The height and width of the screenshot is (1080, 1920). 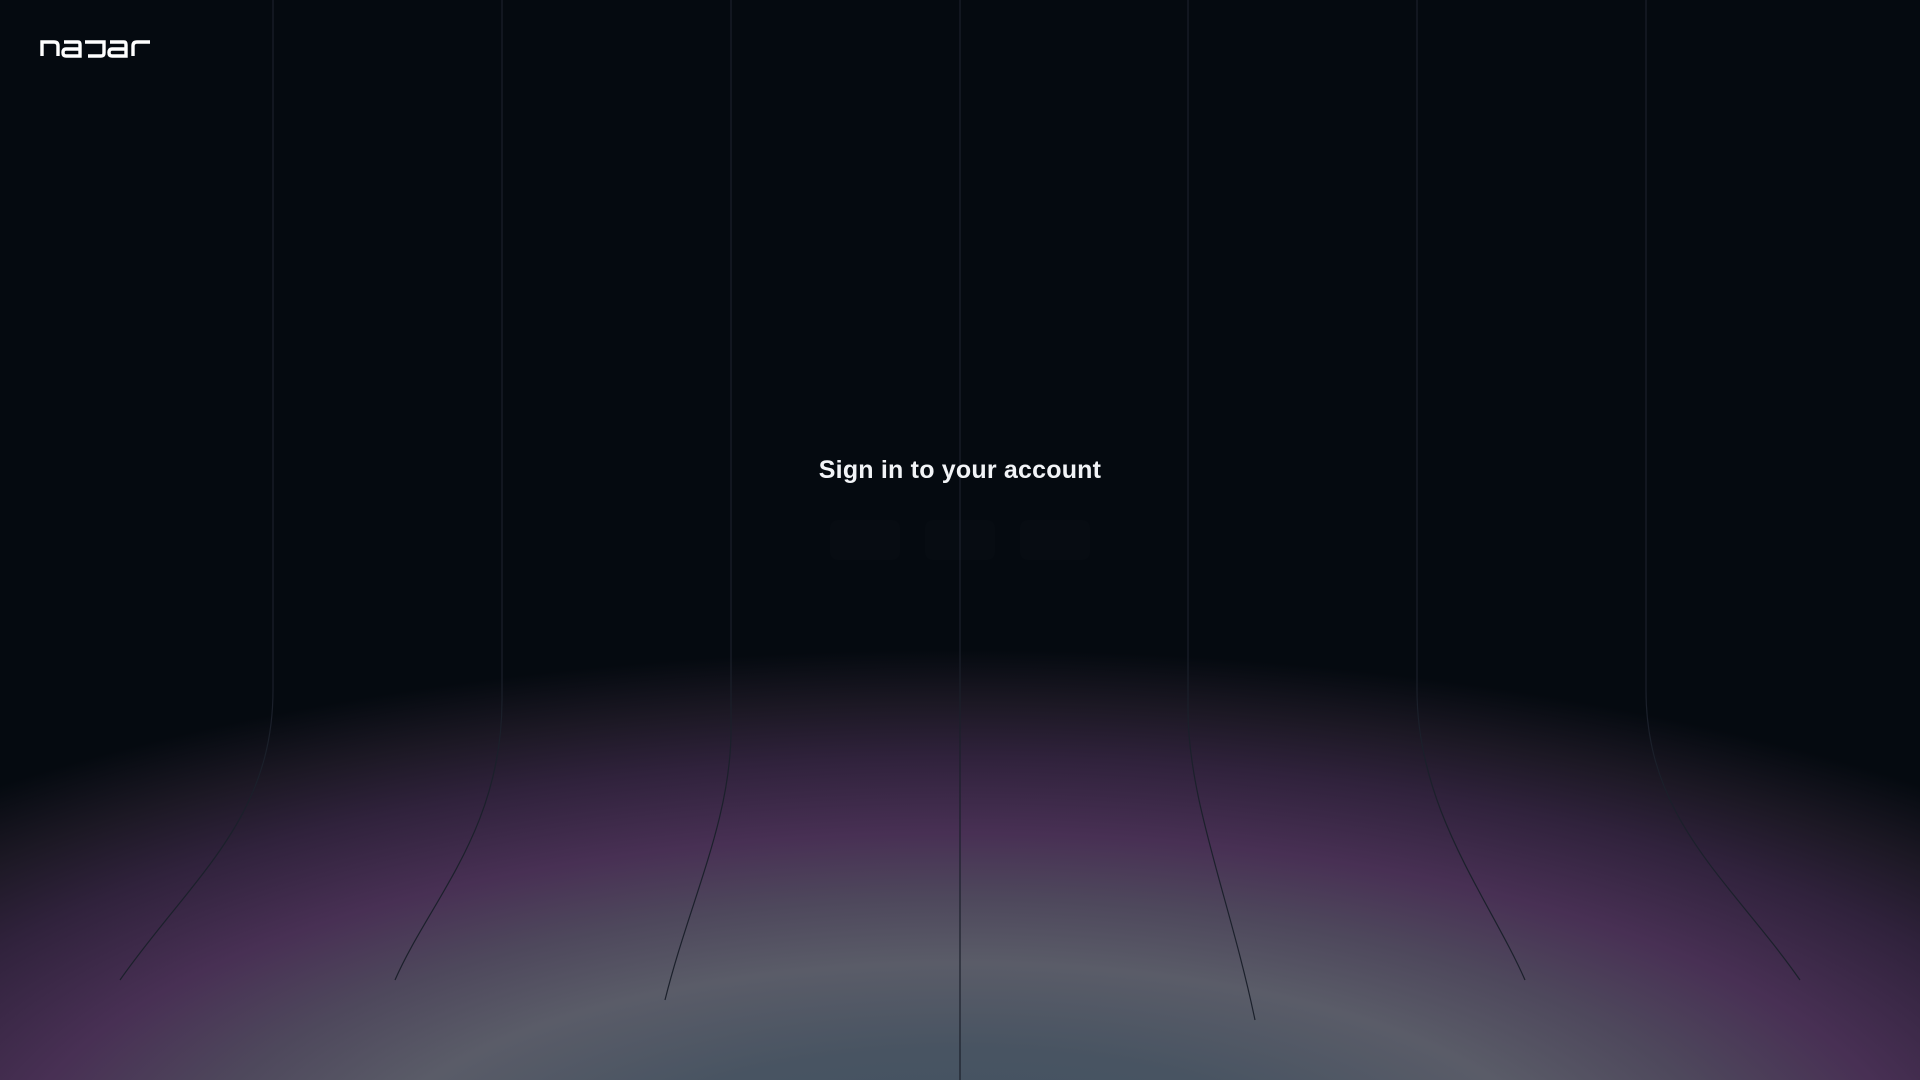 I want to click on najar-logo, so click(x=96, y=48).